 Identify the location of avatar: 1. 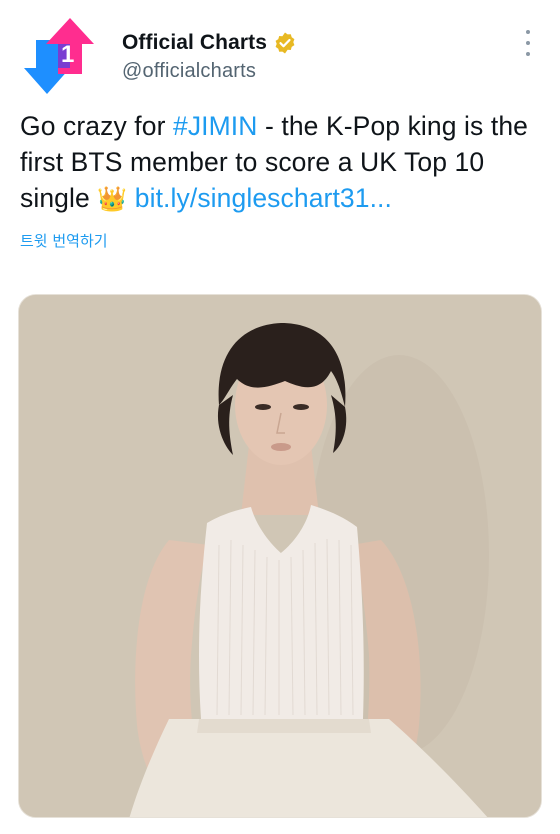
(61, 56).